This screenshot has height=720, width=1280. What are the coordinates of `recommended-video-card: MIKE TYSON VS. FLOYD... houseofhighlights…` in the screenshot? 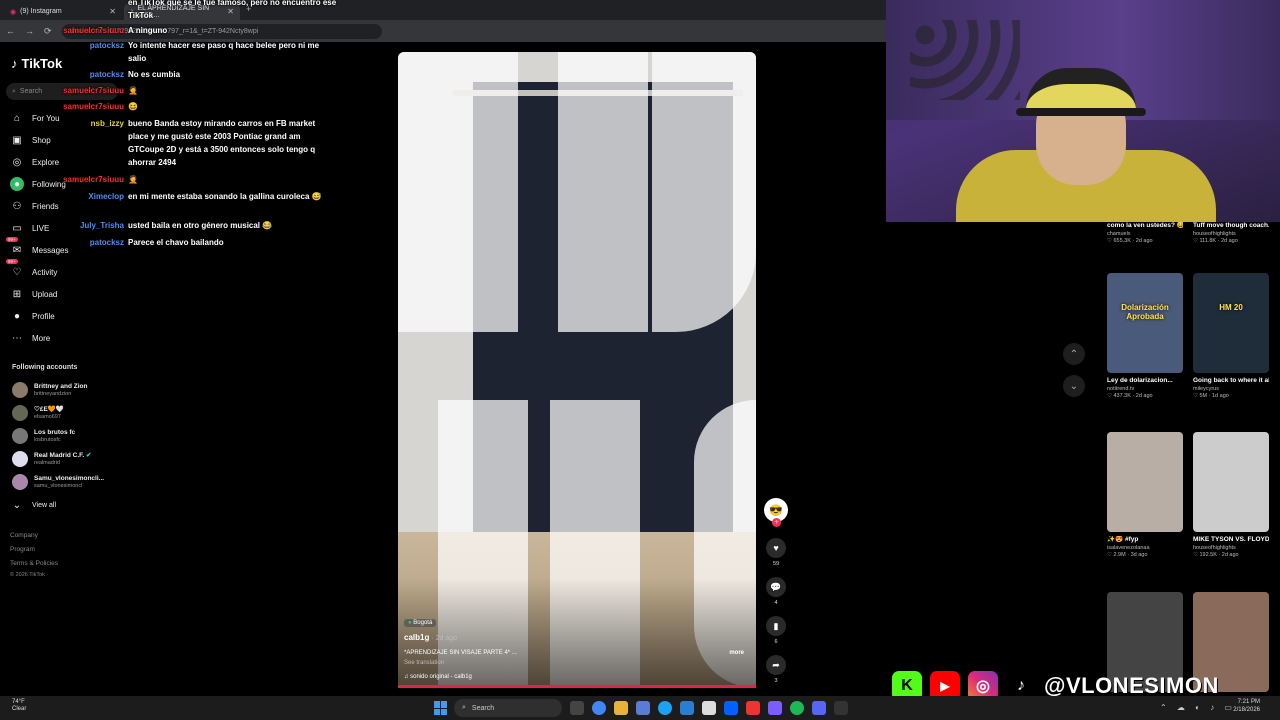 It's located at (1231, 495).